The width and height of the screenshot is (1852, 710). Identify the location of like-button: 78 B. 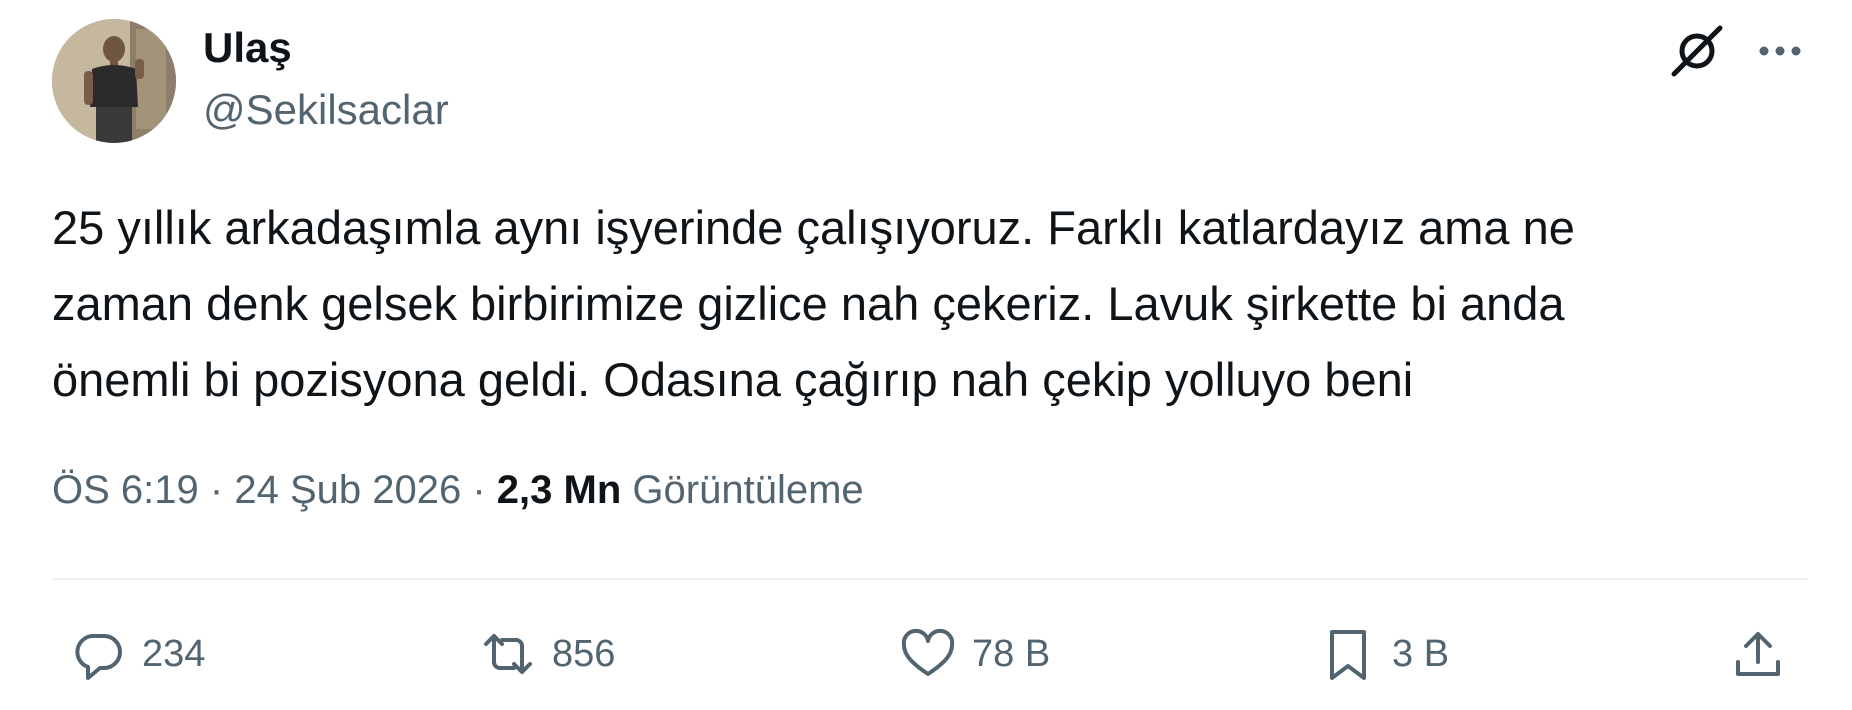
(974, 654).